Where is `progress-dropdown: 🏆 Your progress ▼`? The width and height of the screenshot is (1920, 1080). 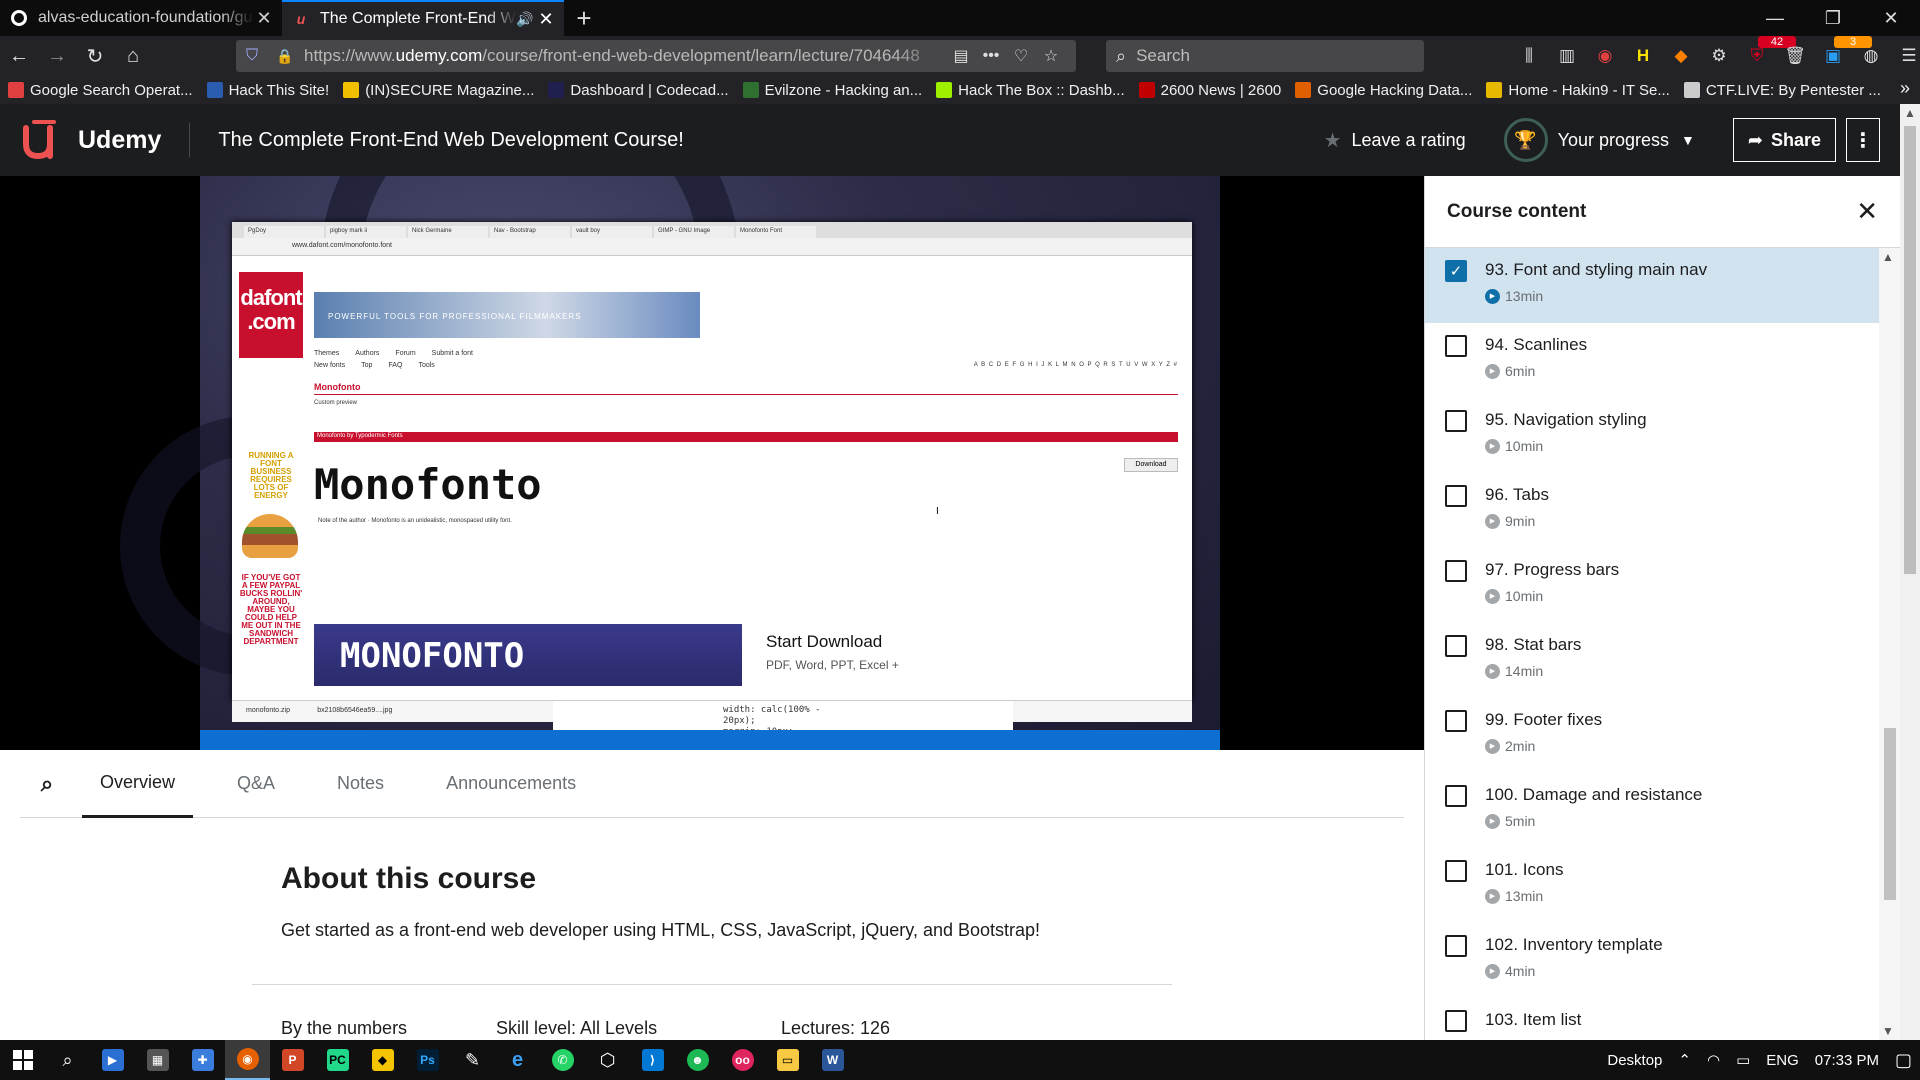 progress-dropdown: 🏆 Your progress ▼ is located at coordinates (1599, 140).